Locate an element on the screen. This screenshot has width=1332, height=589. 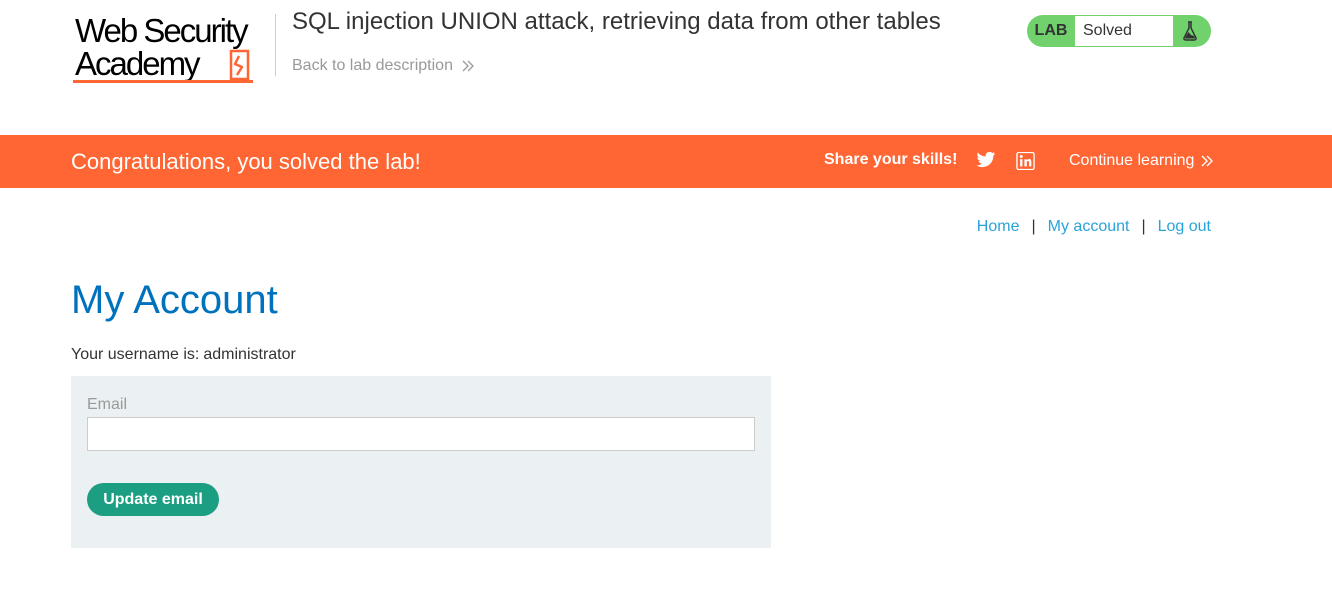
back-link-label: Back to lab description is located at coordinates (372, 65).